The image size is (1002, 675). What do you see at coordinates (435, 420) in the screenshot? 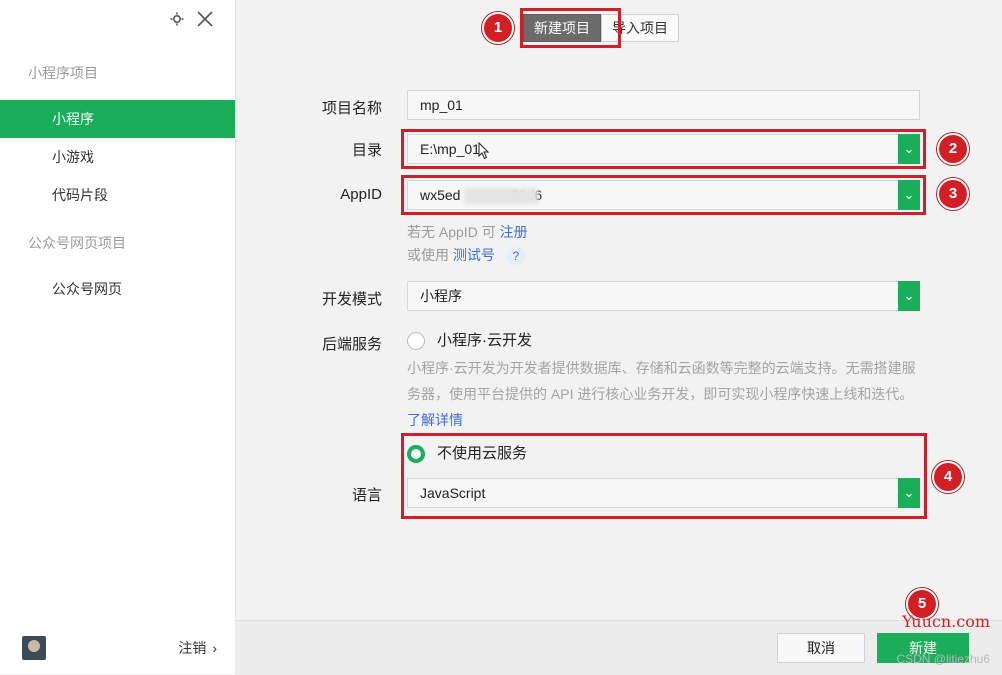
I see `learn-more-link: 了解详情` at bounding box center [435, 420].